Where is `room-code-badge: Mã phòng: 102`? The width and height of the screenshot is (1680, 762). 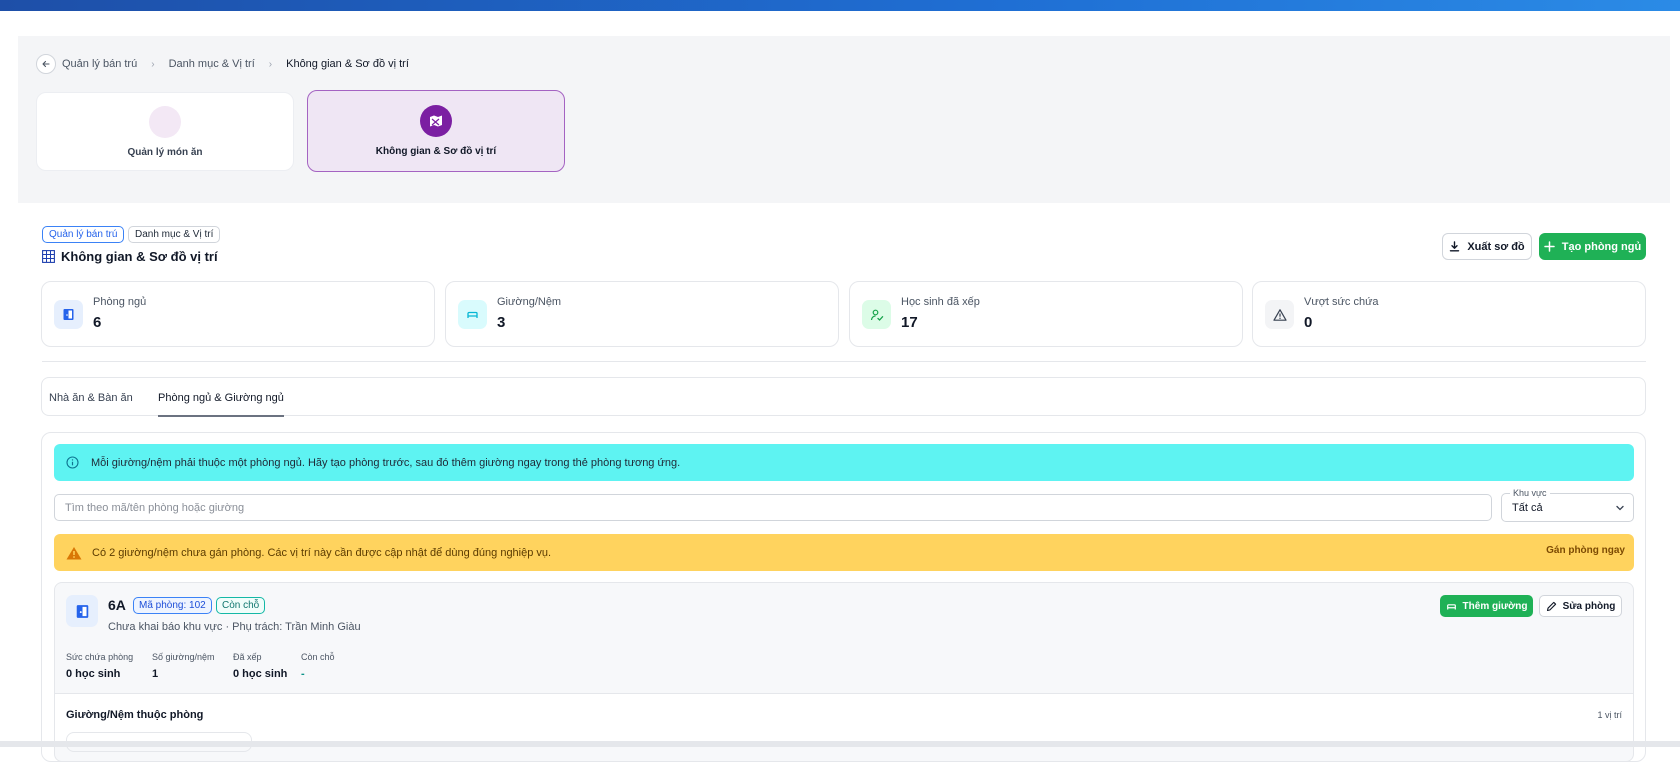
room-code-badge: Mã phòng: 102 is located at coordinates (172, 605).